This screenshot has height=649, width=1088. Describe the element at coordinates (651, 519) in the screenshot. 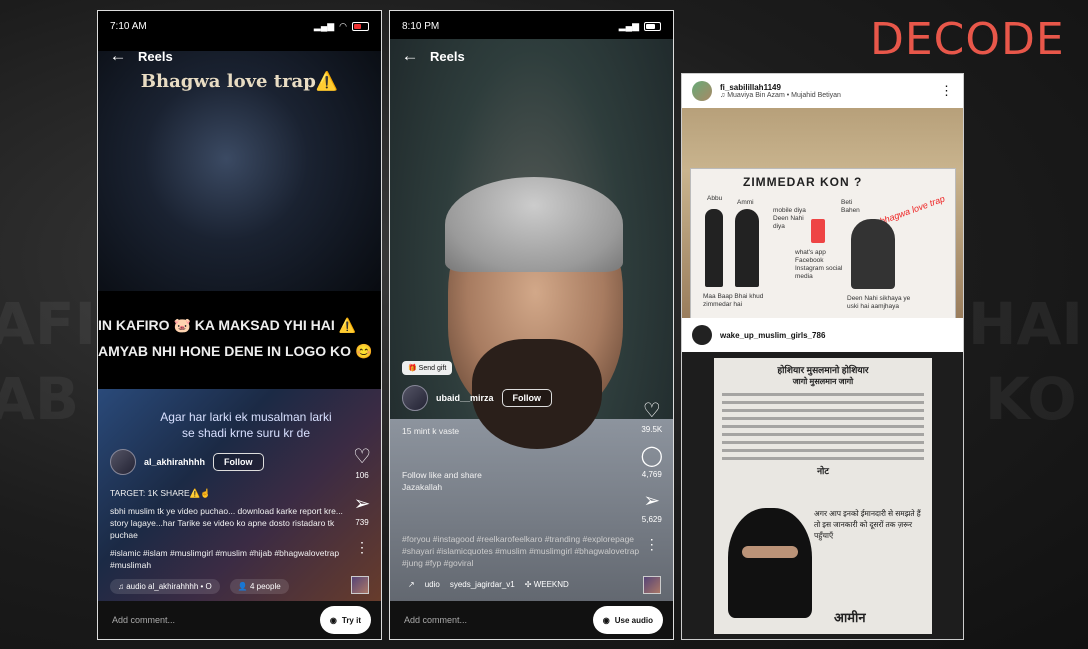

I see `share-count: 5,629` at that location.